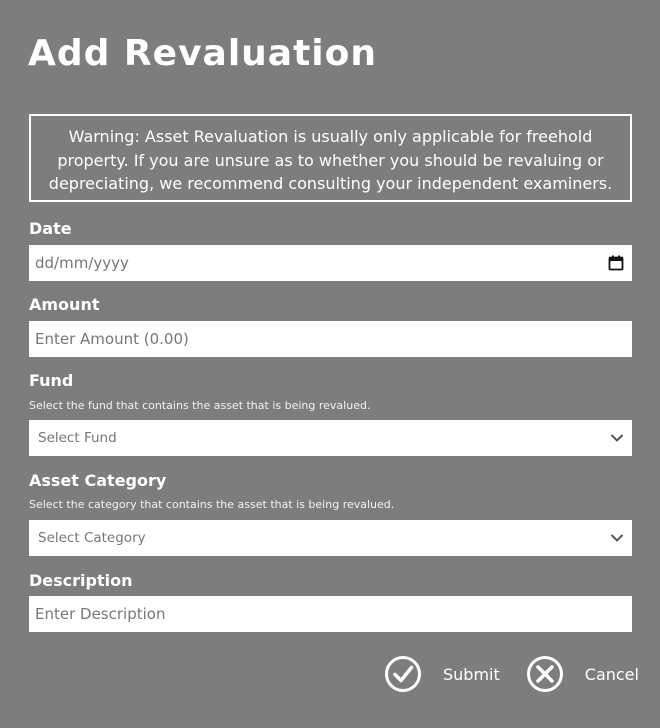 This screenshot has height=728, width=660. I want to click on description-field: Enter Description, so click(330, 614).